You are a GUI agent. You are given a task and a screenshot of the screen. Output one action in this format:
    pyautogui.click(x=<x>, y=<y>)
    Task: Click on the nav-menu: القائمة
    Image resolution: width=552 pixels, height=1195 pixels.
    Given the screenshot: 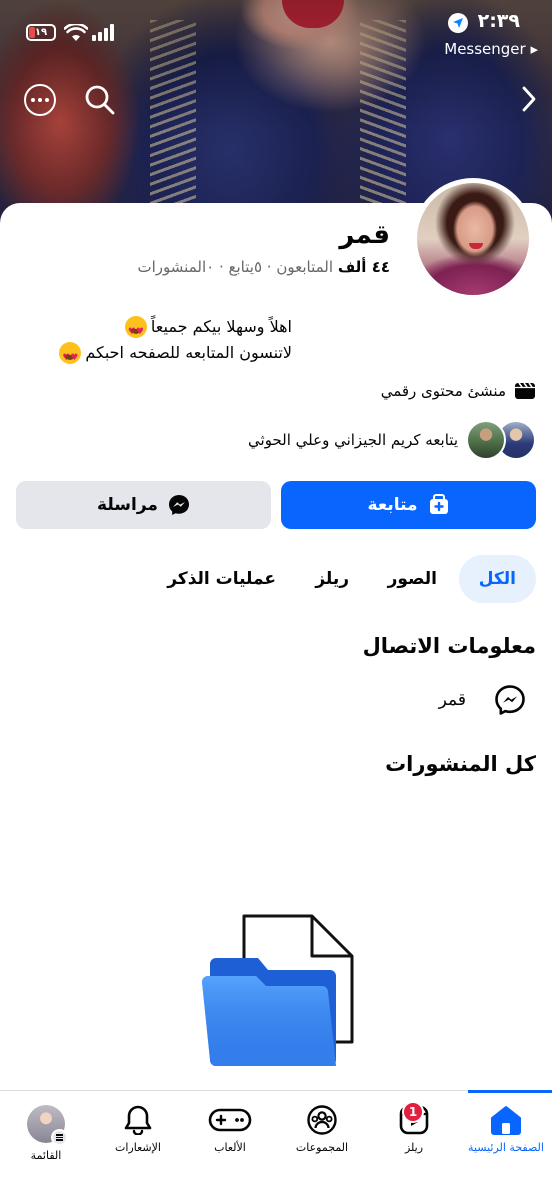 What is the action you would take?
    pyautogui.click(x=46, y=1143)
    